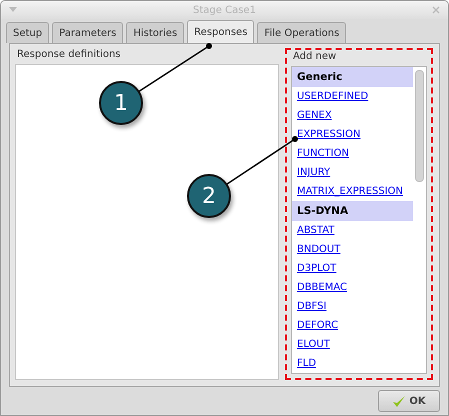 The height and width of the screenshot is (416, 449). Describe the element at coordinates (399, 401) in the screenshot. I see `checkmark-icon` at that location.